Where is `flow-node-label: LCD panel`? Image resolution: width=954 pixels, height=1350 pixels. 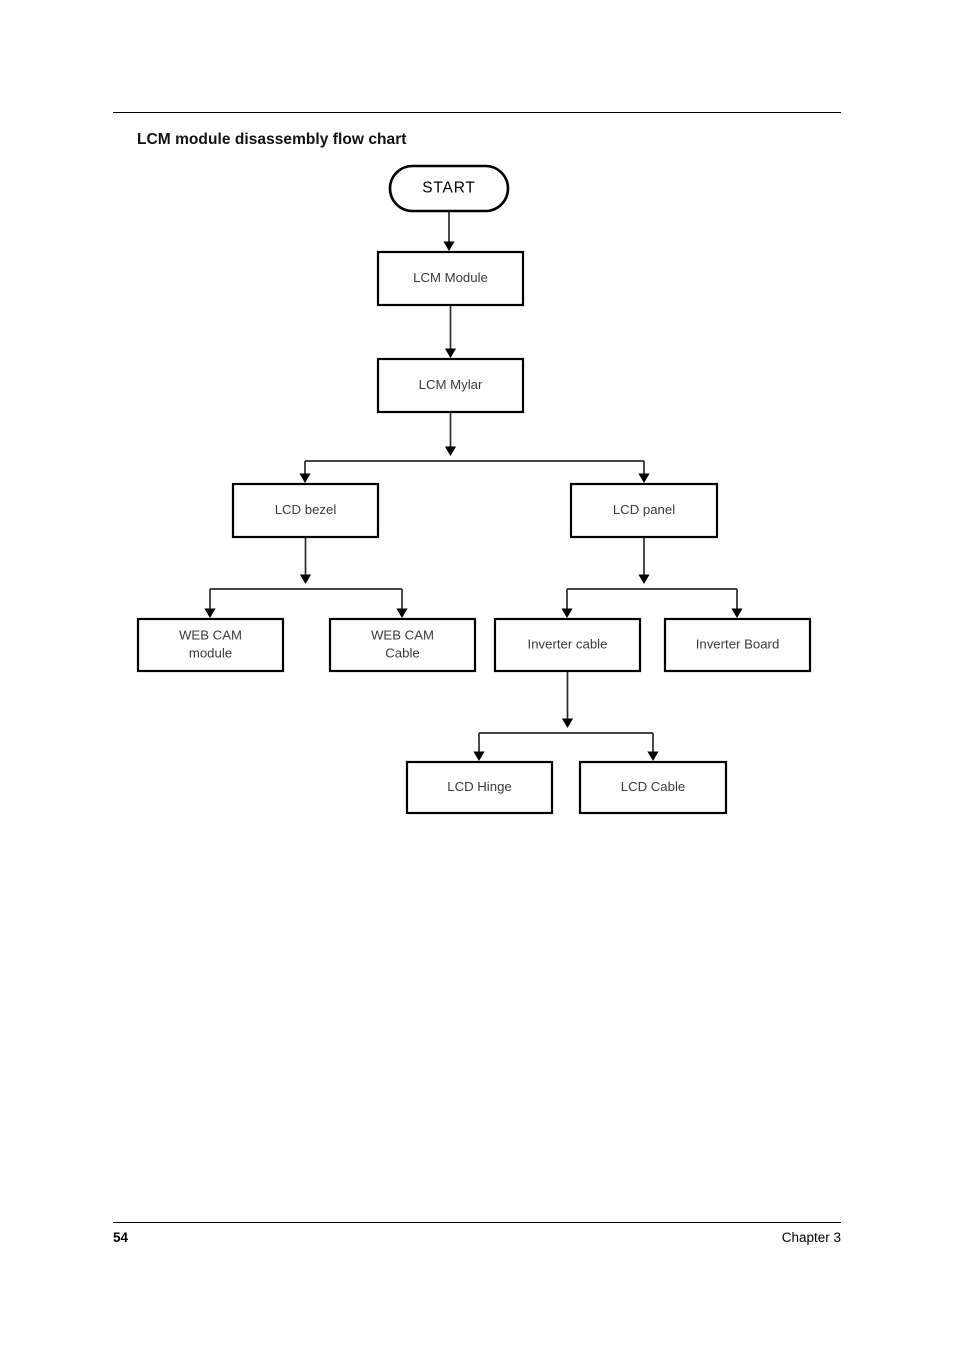 flow-node-label: LCD panel is located at coordinates (644, 509).